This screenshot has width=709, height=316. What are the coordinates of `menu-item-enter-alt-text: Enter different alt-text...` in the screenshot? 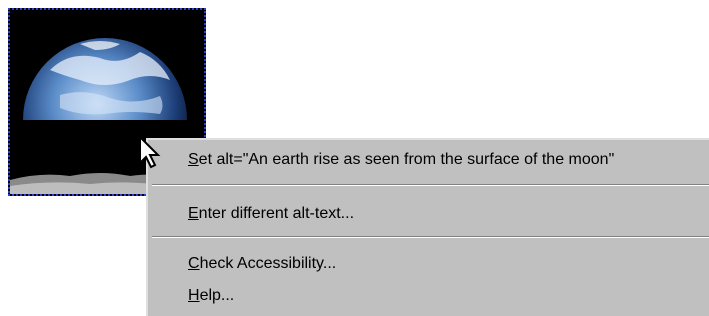 It's located at (271, 214).